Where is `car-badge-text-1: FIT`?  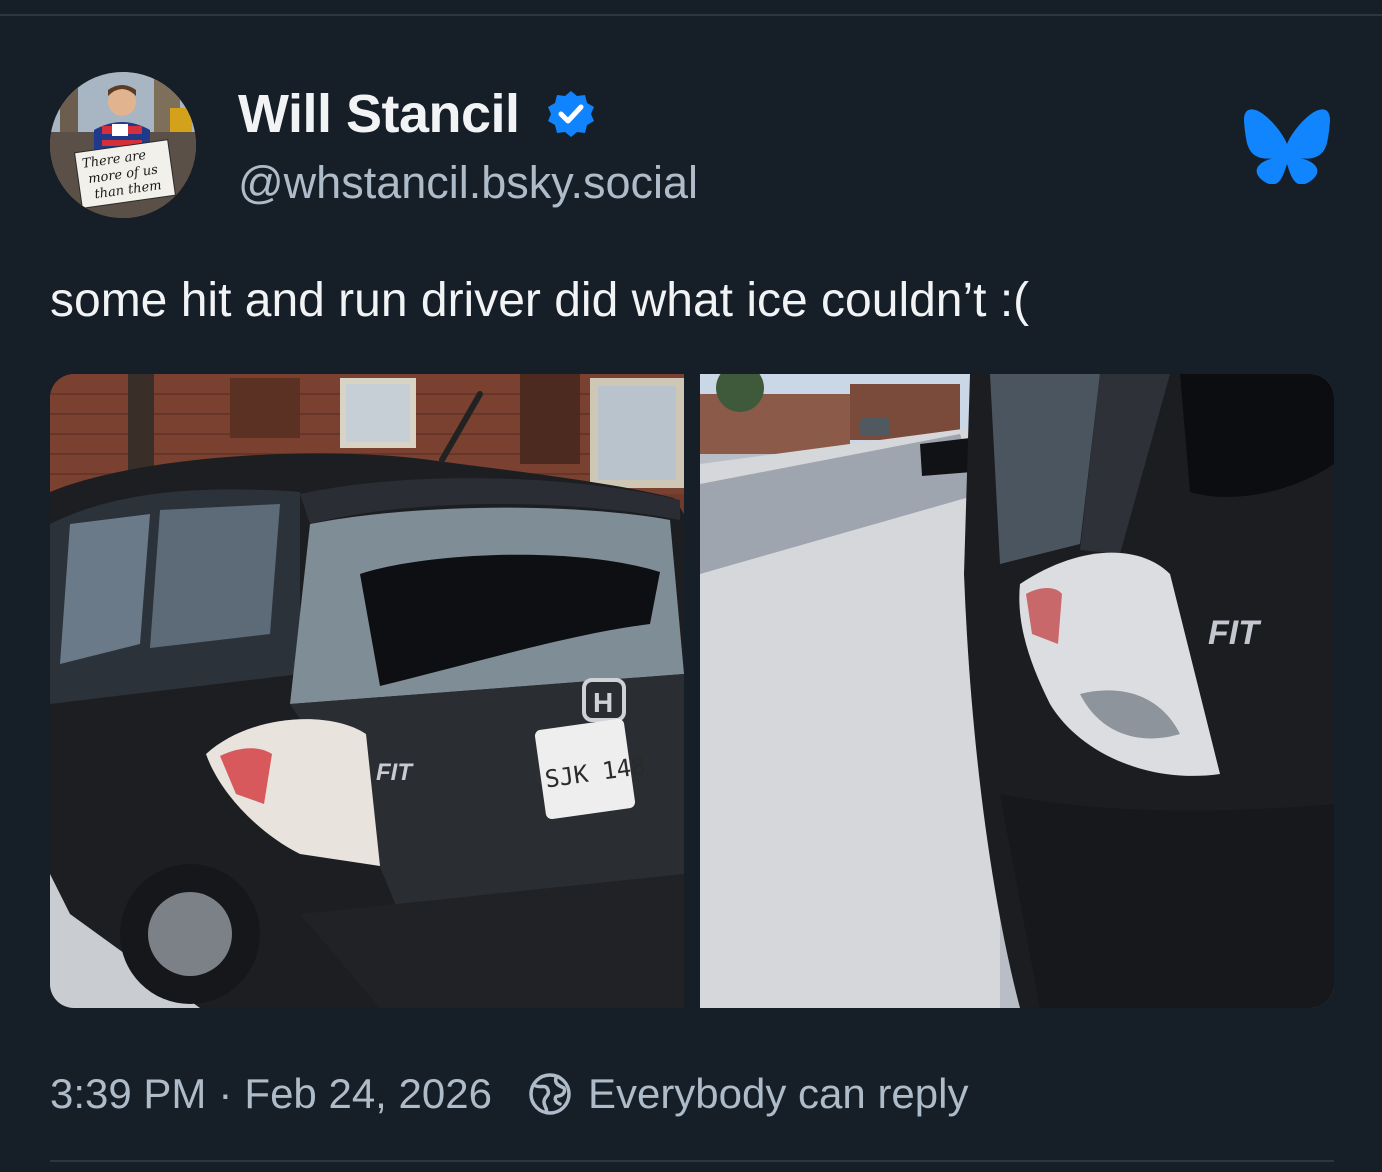
car-badge-text-1: FIT is located at coordinates (395, 772).